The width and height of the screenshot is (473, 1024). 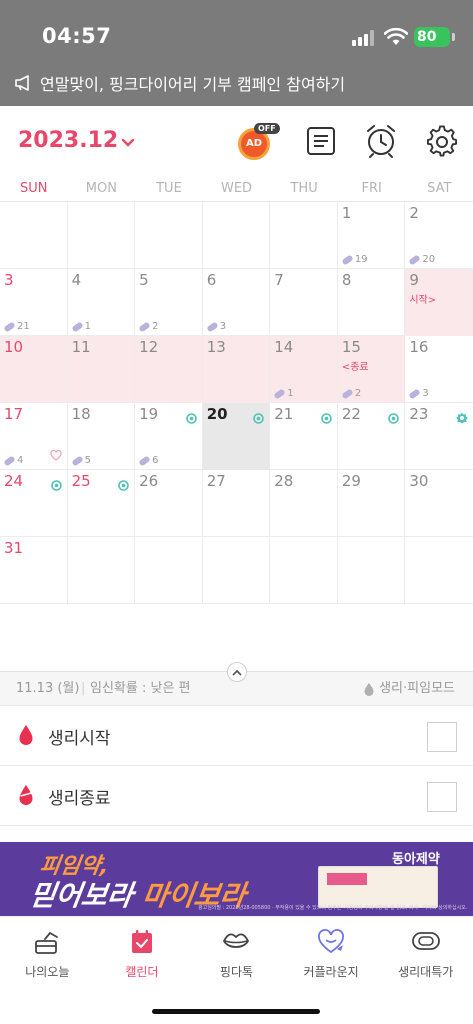 What do you see at coordinates (169, 436) in the screenshot?
I see `calendar-day-19: 19 6` at bounding box center [169, 436].